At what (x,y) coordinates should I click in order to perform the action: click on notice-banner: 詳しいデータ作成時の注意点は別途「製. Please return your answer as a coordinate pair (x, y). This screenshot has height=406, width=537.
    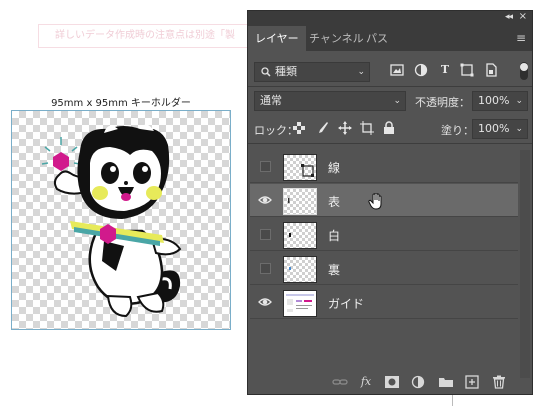
    Looking at the image, I should click on (153, 36).